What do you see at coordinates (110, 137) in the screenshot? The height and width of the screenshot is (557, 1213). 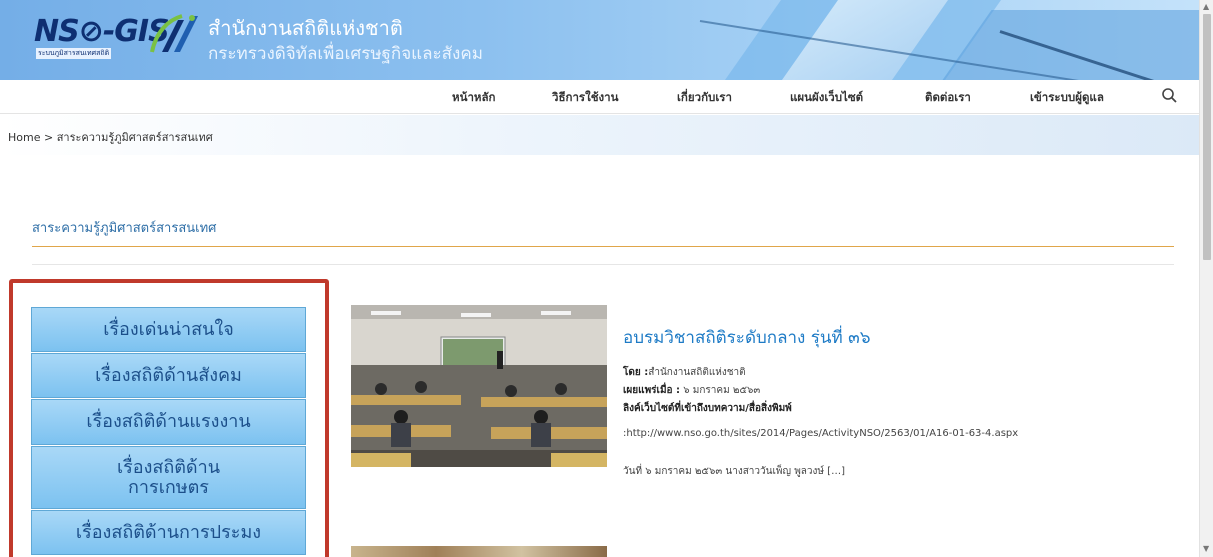 I see `breadcrumb: Home > สาระความรู้ภูมิศาสตร์สารสนเทศ` at bounding box center [110, 137].